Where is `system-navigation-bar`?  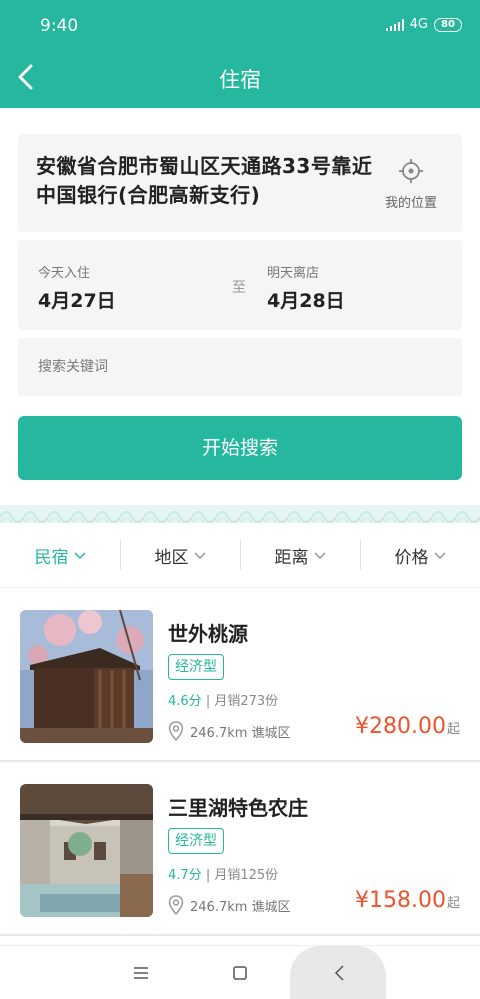
system-navigation-bar is located at coordinates (240, 972).